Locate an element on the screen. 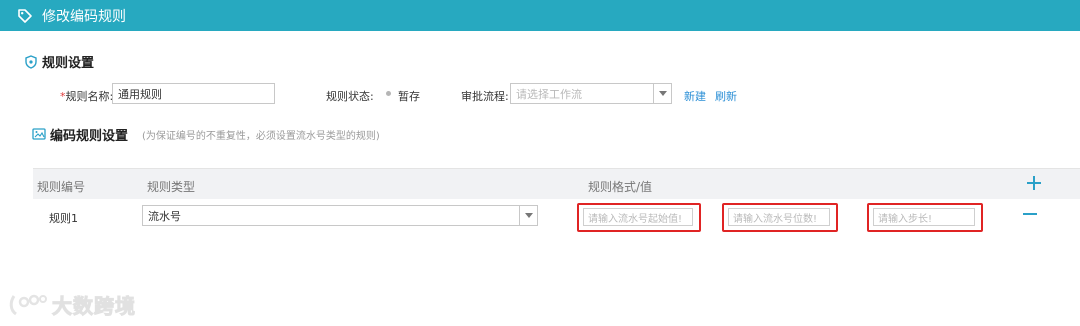  rule-name-value: 通用规则 is located at coordinates (140, 94).